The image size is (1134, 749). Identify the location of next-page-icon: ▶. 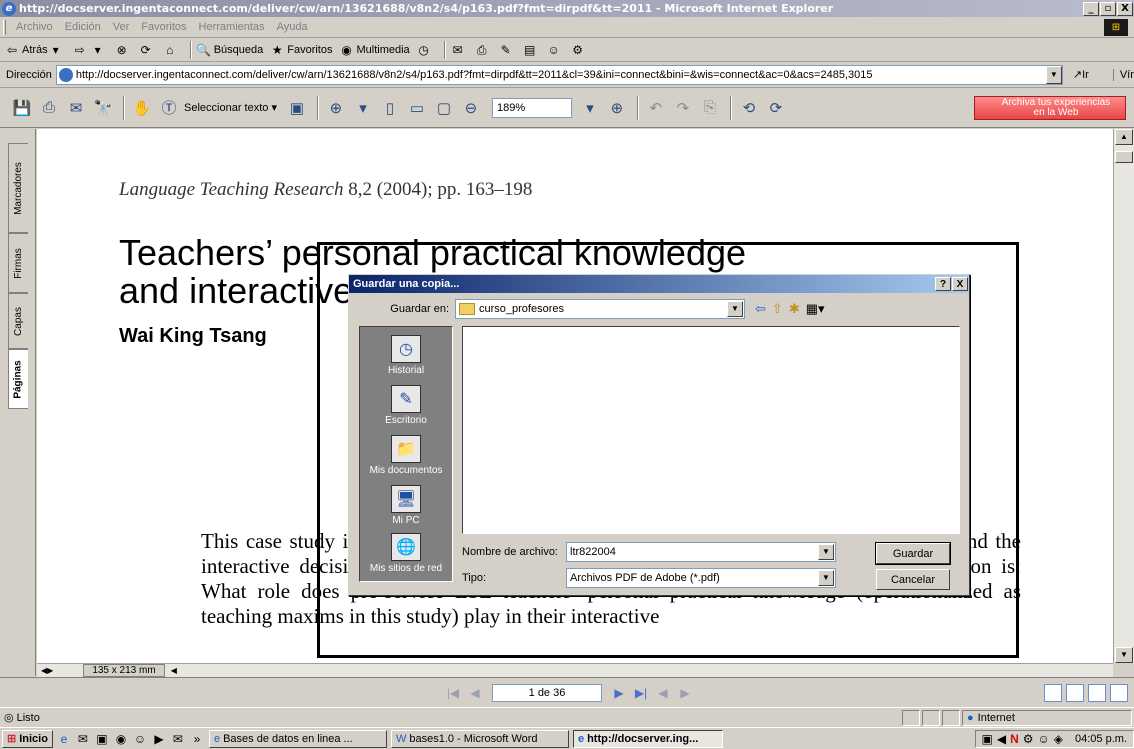
(619, 693).